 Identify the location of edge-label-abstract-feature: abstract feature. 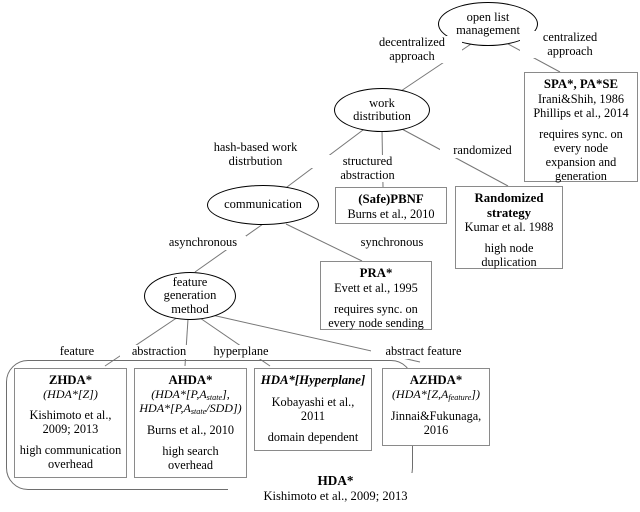
(423, 351).